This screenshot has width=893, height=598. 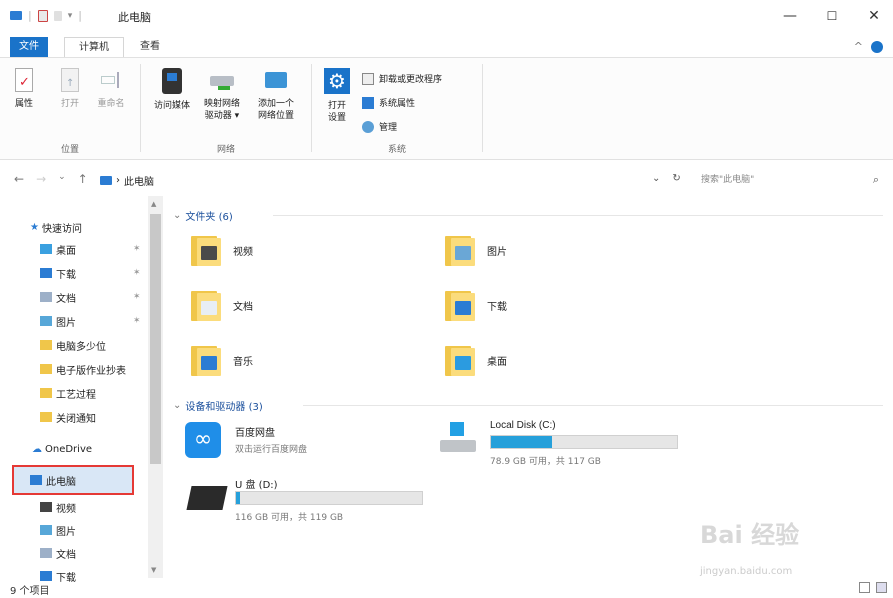 What do you see at coordinates (874, 16) in the screenshot?
I see `close-button: ✕` at bounding box center [874, 16].